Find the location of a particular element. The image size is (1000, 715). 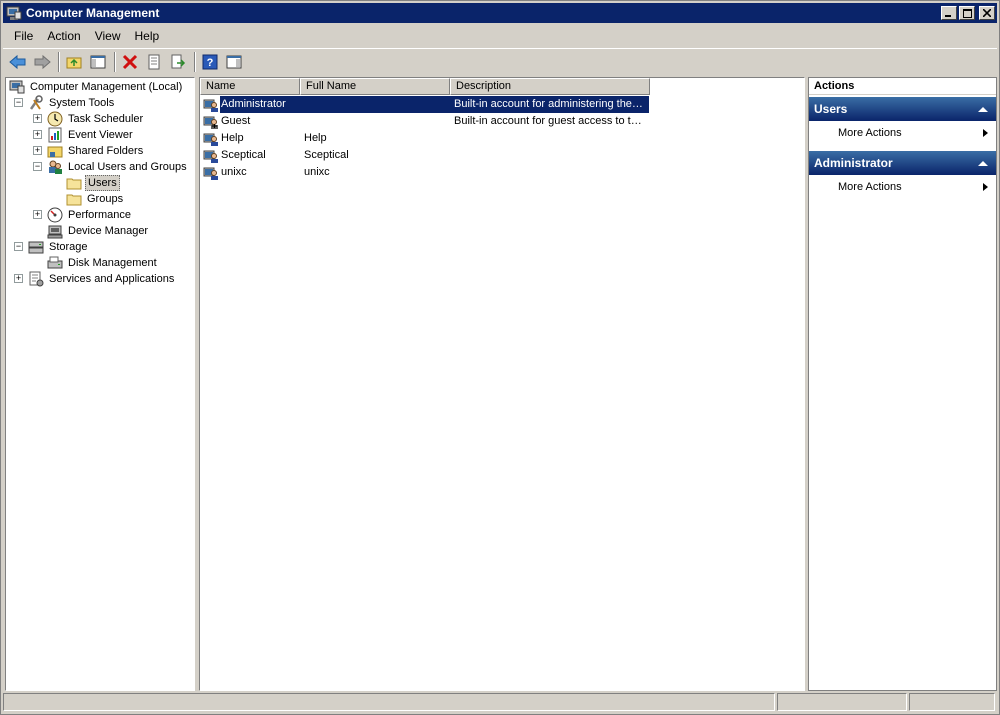

maximize-icon is located at coordinates (967, 13).